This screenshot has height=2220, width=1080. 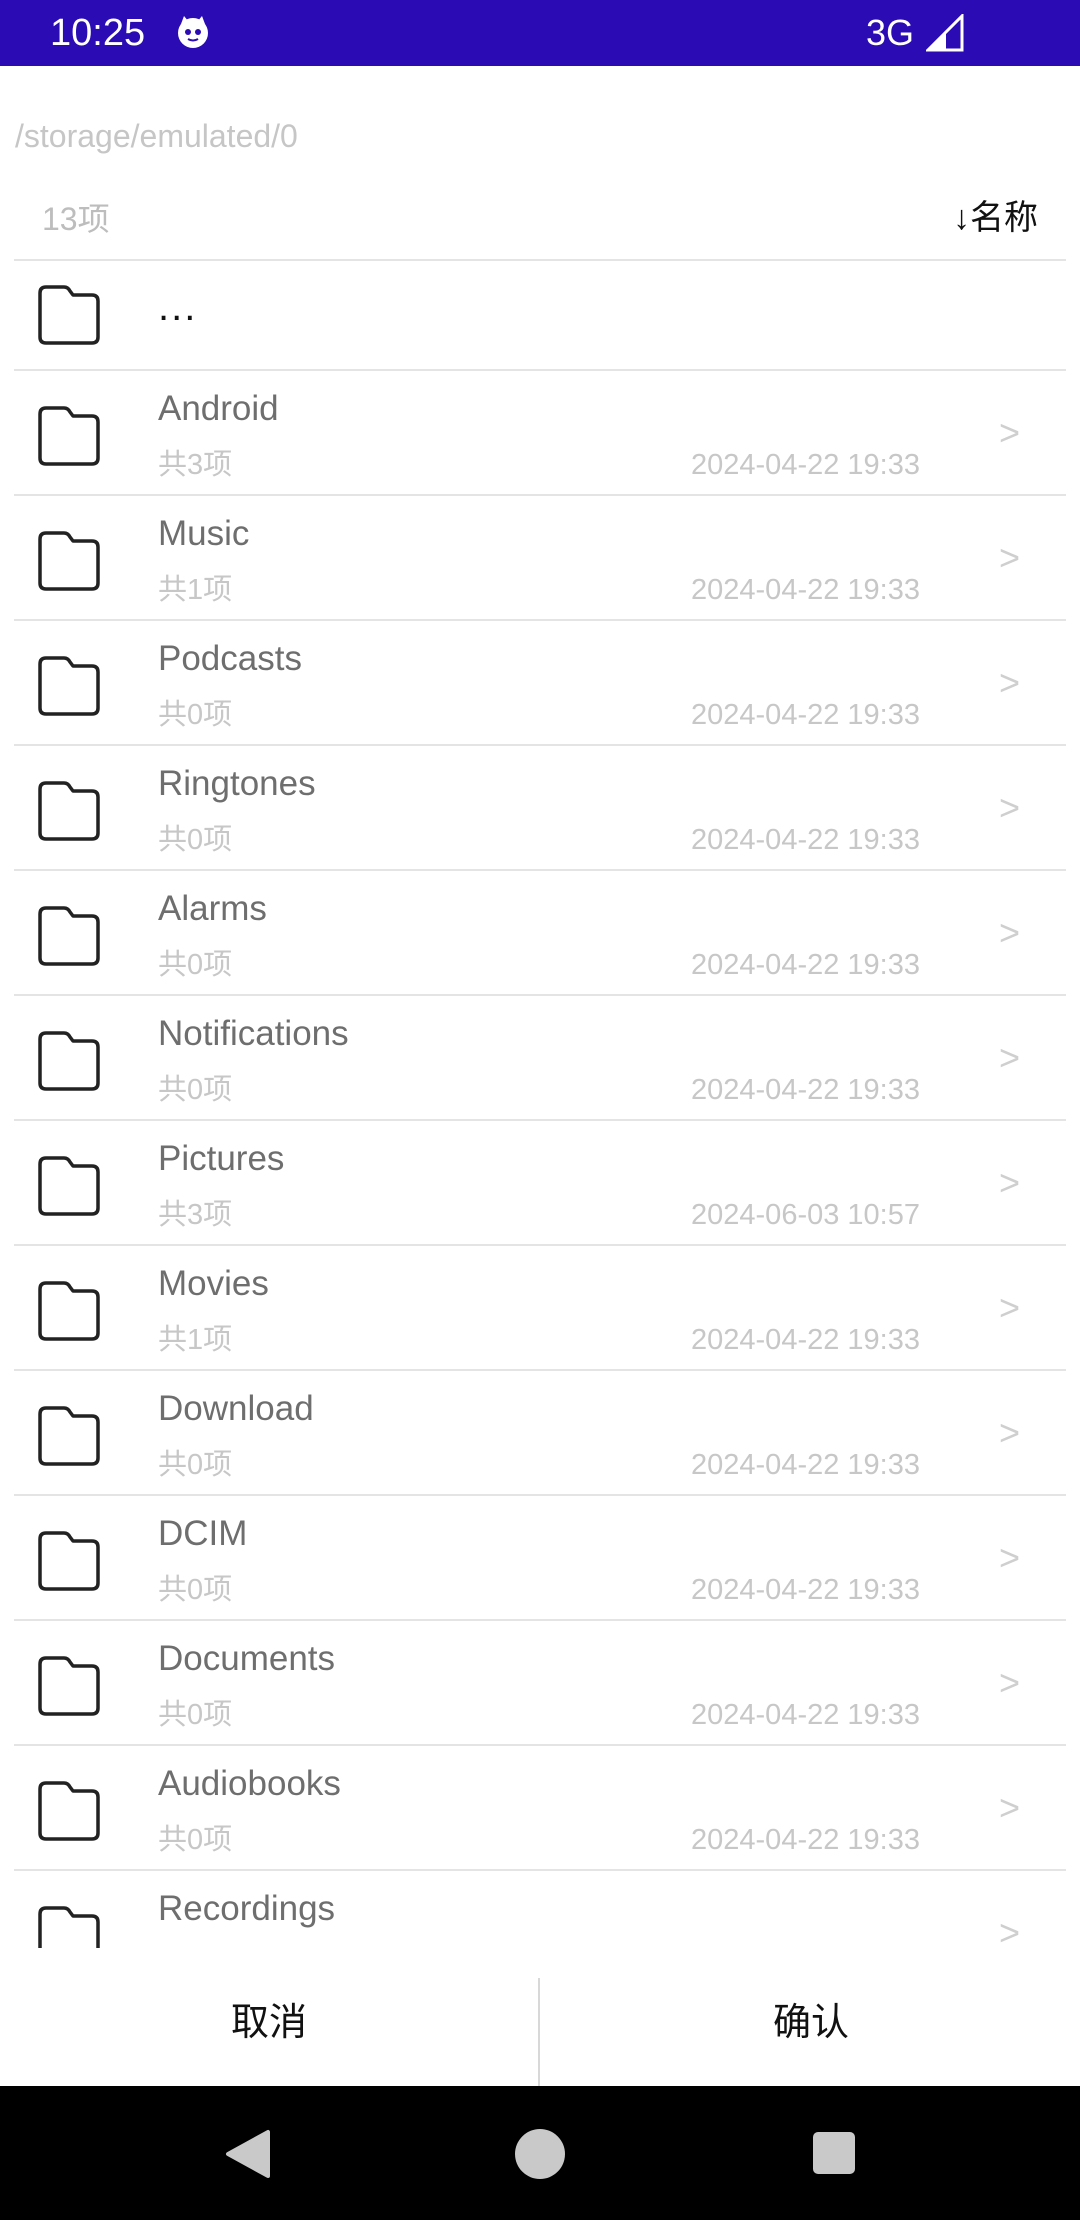 What do you see at coordinates (213, 1283) in the screenshot?
I see `folder-name: Movies` at bounding box center [213, 1283].